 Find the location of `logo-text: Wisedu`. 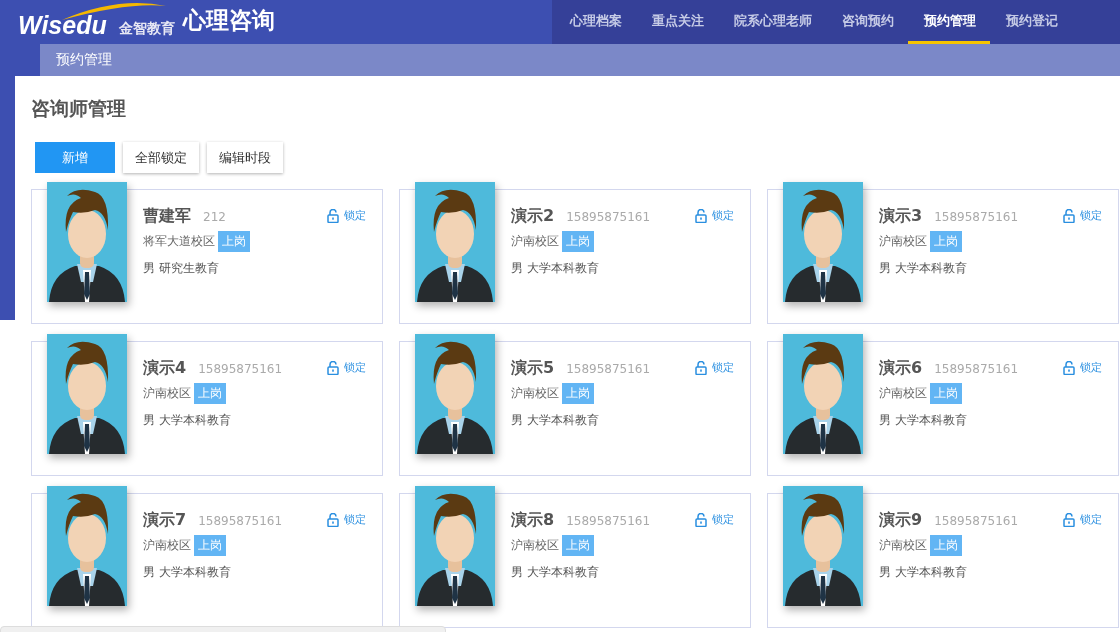

logo-text: Wisedu is located at coordinates (62, 26).